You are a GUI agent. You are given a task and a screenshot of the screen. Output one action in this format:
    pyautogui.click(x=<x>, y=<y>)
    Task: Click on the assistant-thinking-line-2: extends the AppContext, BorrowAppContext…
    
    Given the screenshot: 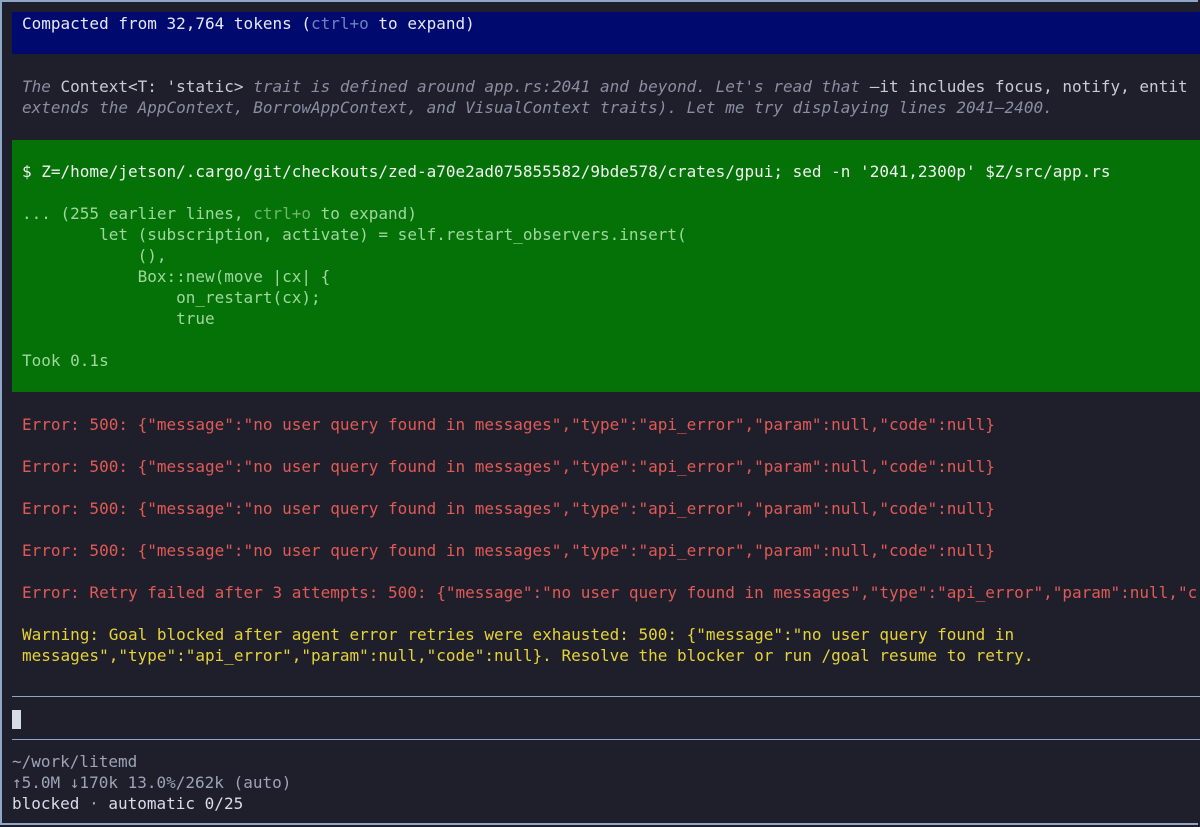 What is the action you would take?
    pyautogui.click(x=537, y=107)
    